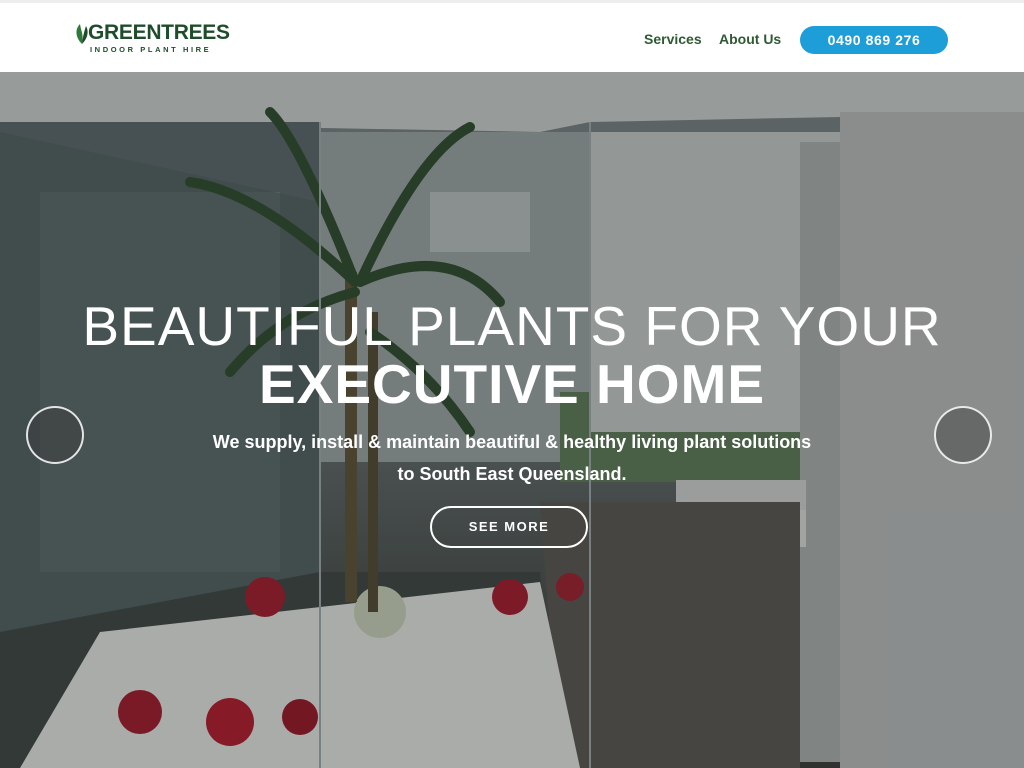 This screenshot has width=1024, height=768. Describe the element at coordinates (509, 527) in the screenshot. I see `see-more-button: SEE MORE` at that location.